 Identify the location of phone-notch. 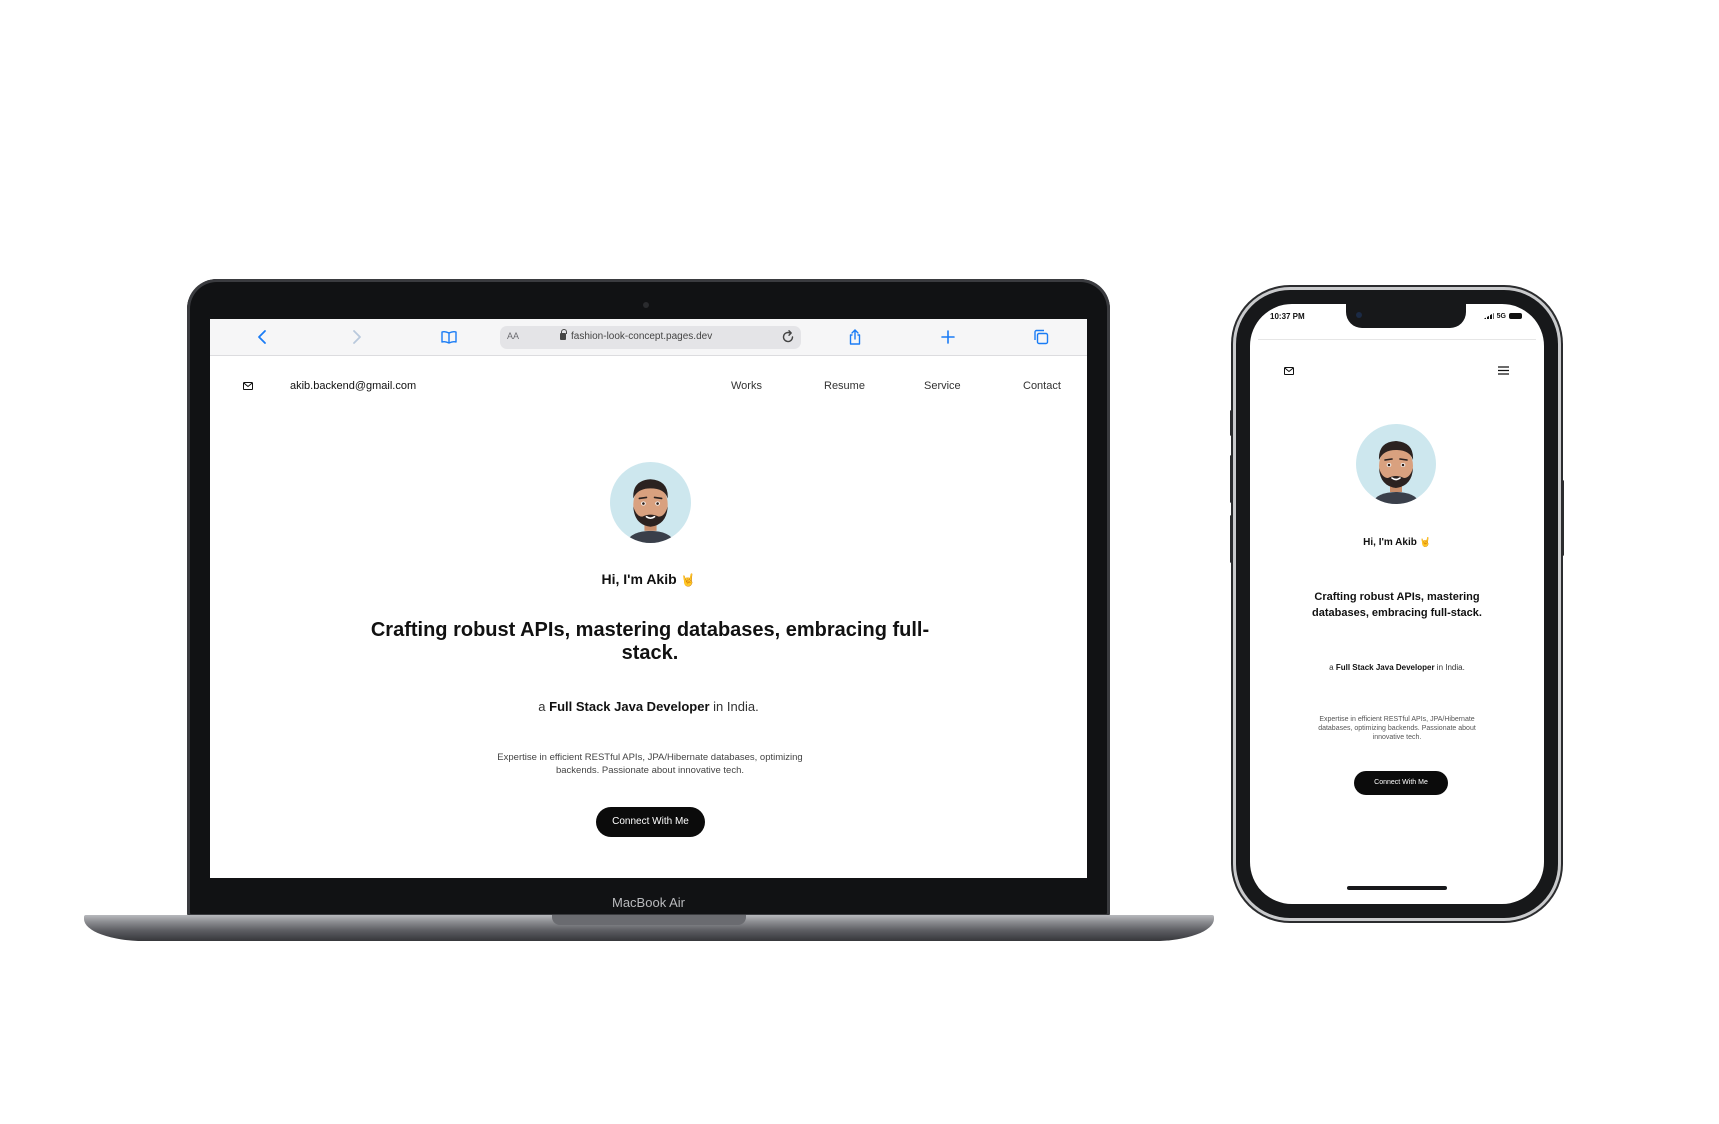
(1406, 316).